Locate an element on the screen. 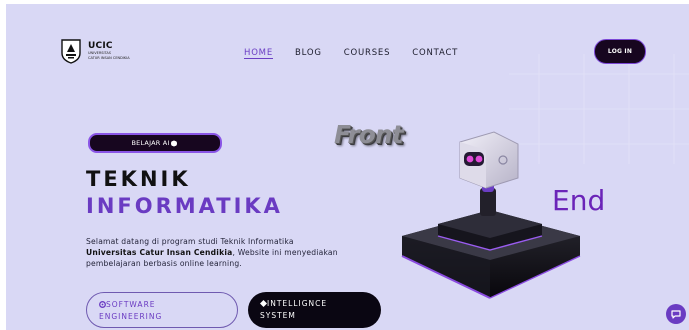  university-crest-icon is located at coordinates (71, 51).